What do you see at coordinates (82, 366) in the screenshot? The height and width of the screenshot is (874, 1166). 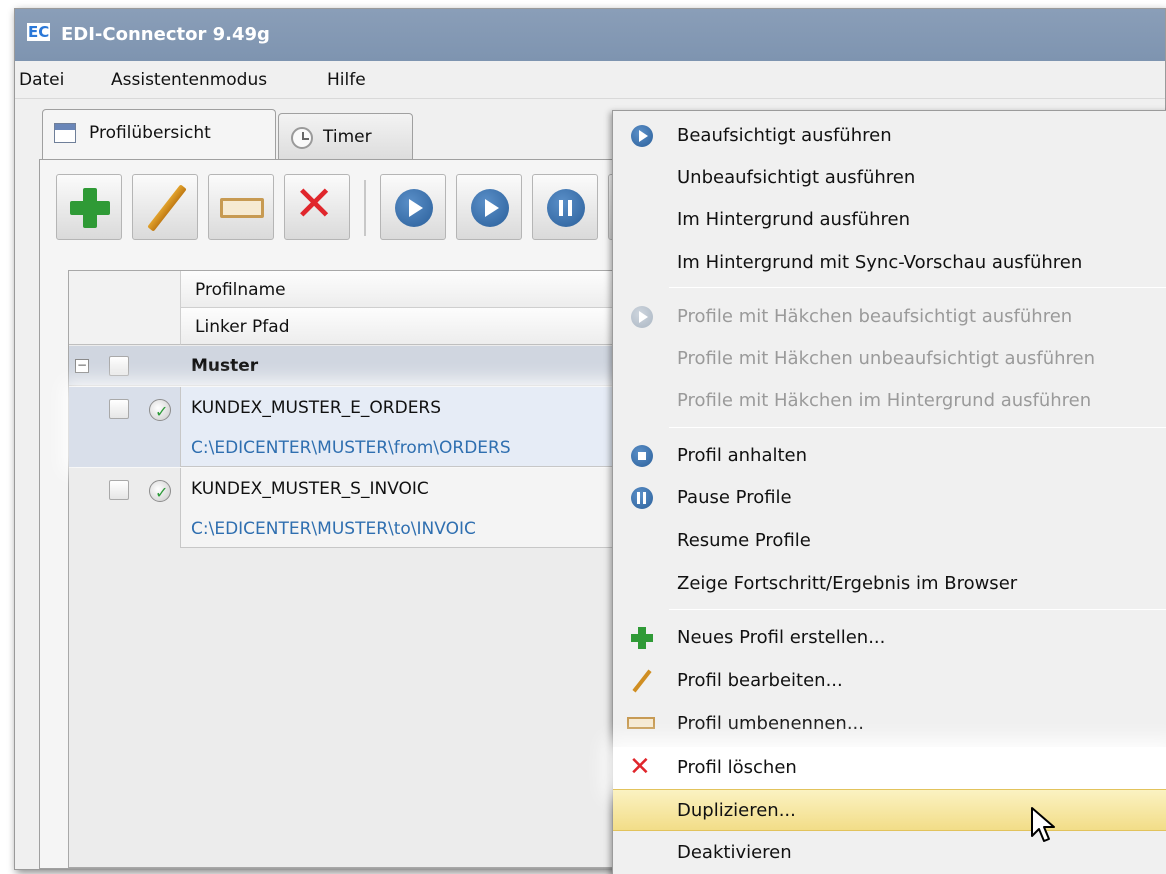 I see `collapse-icon: −` at bounding box center [82, 366].